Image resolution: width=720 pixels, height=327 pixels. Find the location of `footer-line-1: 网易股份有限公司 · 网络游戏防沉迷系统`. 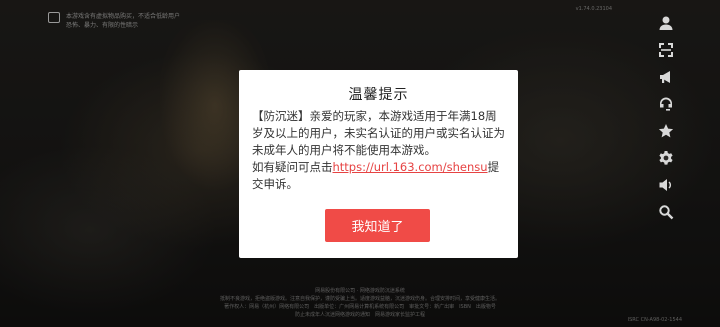

footer-line-1: 网易股份有限公司 · 网络游戏防沉迷系统 is located at coordinates (360, 291).